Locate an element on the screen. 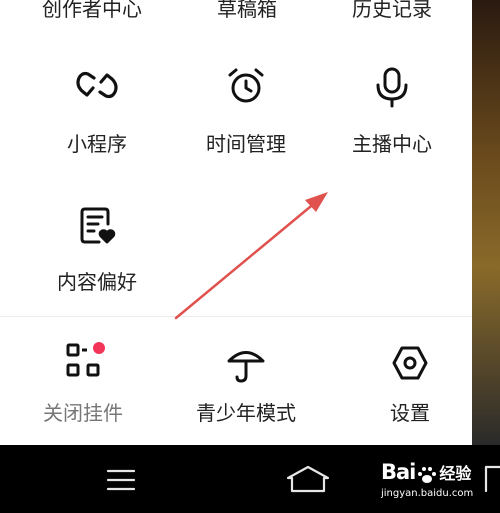 The width and height of the screenshot is (500, 513). home-icon is located at coordinates (308, 479).